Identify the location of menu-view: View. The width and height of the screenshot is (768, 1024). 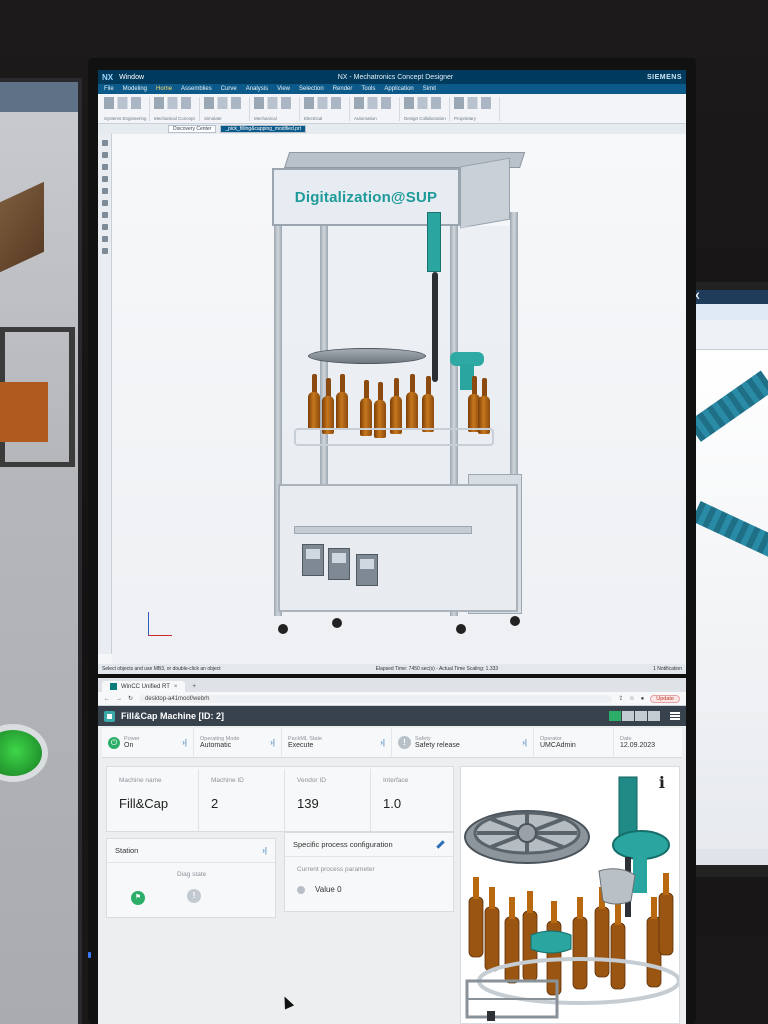
(283, 89).